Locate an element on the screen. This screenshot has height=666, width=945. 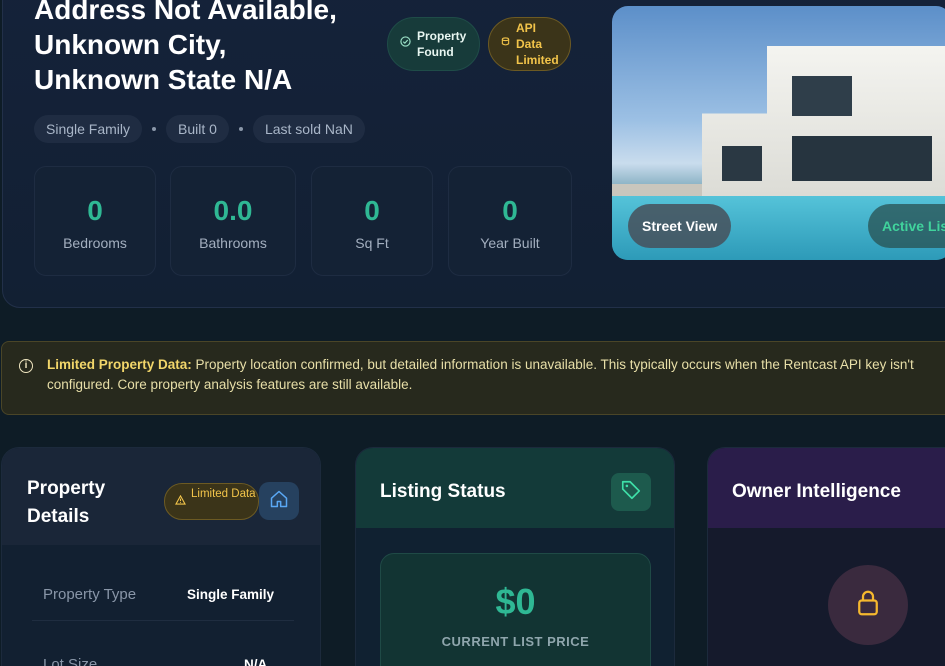
property-meta-row: Single Family Built 0 Last sold NaN is located at coordinates (199, 129).